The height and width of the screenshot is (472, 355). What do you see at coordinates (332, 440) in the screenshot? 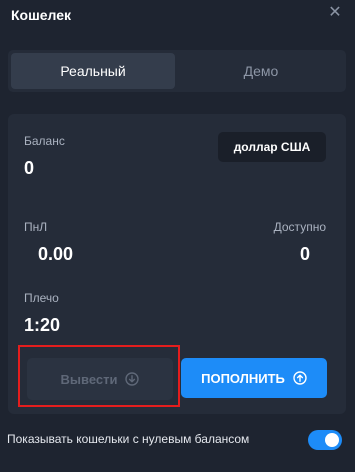
I see `toggle-knob` at bounding box center [332, 440].